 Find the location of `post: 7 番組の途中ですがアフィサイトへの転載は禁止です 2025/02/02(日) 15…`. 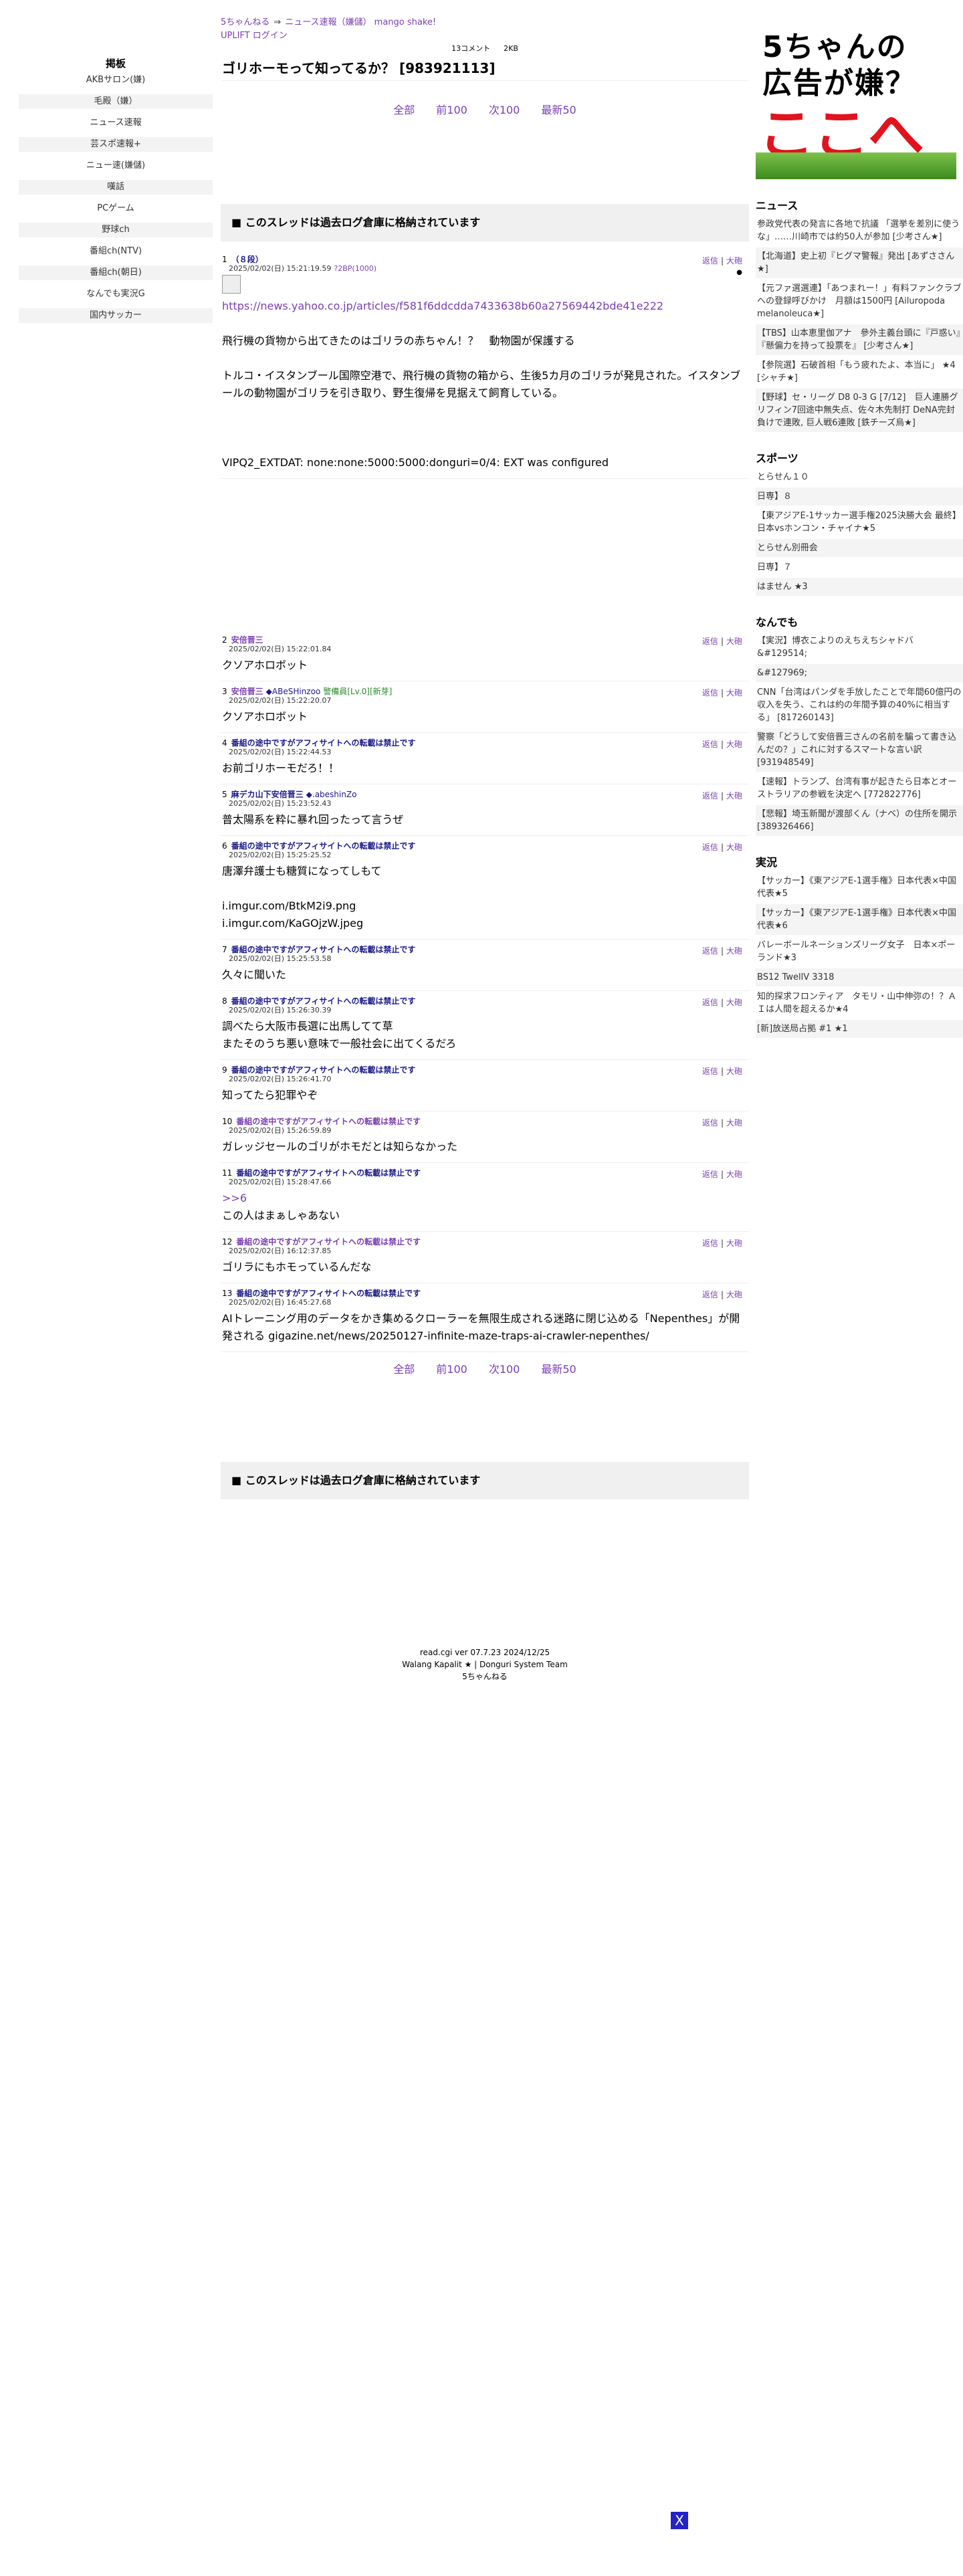

post: 7 番組の途中ですがアフィサイトへの転載は禁止です 2025/02/02(日) 15… is located at coordinates (485, 966).